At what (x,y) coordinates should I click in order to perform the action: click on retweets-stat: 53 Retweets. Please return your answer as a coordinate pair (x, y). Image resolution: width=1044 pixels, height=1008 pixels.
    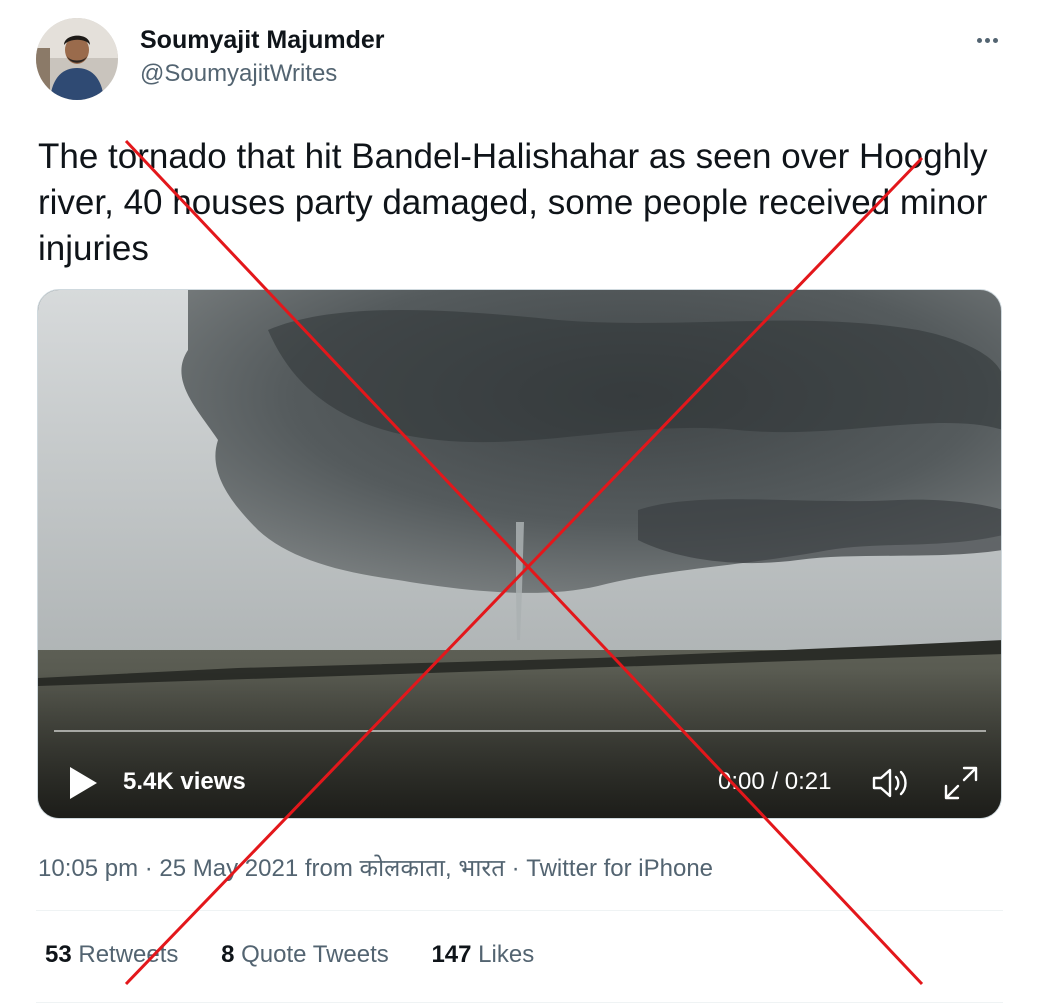
    Looking at the image, I should click on (111, 955).